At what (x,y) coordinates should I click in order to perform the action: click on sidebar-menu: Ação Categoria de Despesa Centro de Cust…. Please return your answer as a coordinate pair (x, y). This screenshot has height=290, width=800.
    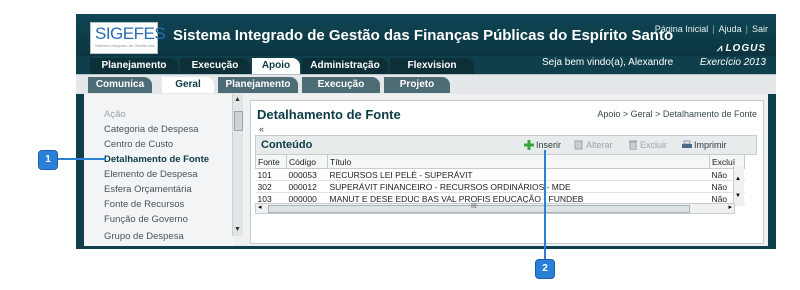
    Looking at the image, I should click on (159, 170).